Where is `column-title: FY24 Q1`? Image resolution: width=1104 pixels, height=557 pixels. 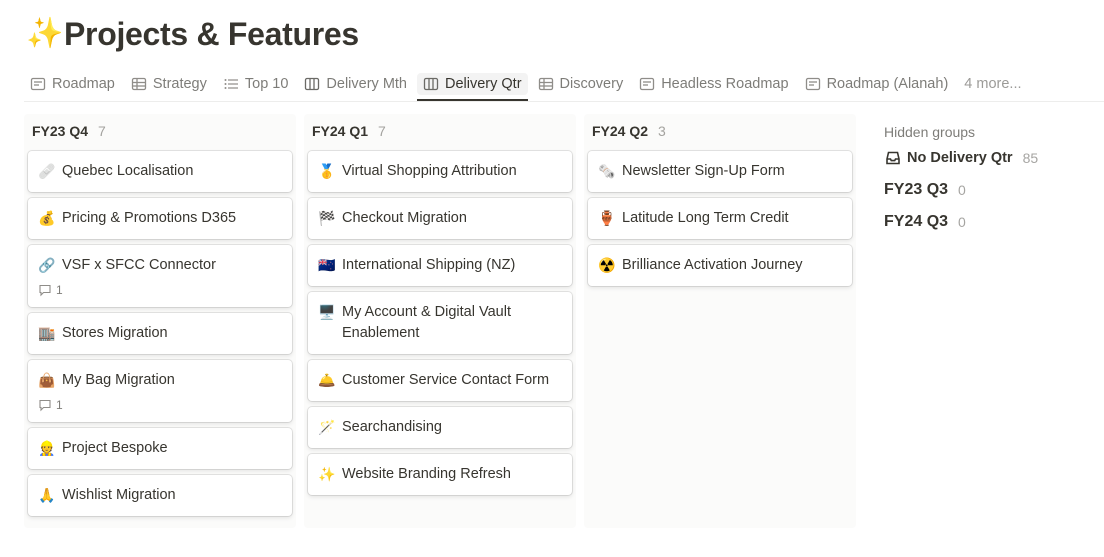 column-title: FY24 Q1 is located at coordinates (340, 131).